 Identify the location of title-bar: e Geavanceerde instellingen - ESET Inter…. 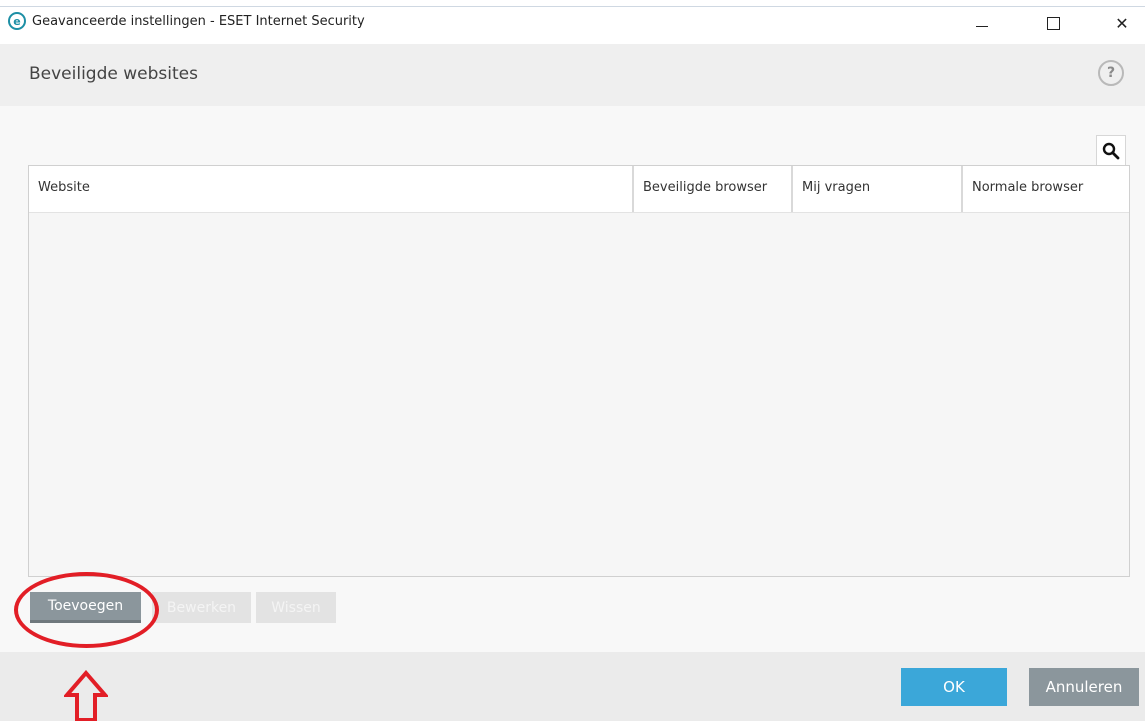
(572, 22).